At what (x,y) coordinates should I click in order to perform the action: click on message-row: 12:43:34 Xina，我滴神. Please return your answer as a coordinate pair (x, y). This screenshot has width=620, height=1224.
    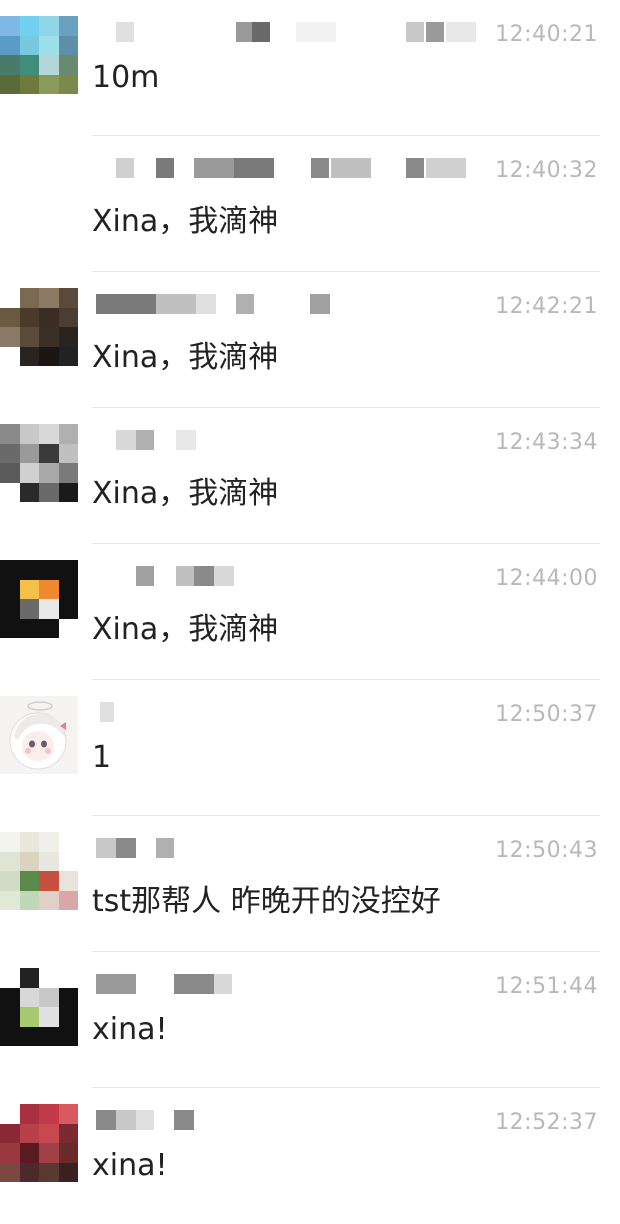
    Looking at the image, I should click on (310, 476).